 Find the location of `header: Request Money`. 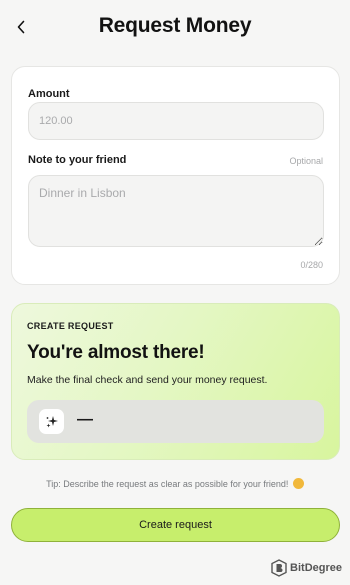

header: Request Money is located at coordinates (175, 28).